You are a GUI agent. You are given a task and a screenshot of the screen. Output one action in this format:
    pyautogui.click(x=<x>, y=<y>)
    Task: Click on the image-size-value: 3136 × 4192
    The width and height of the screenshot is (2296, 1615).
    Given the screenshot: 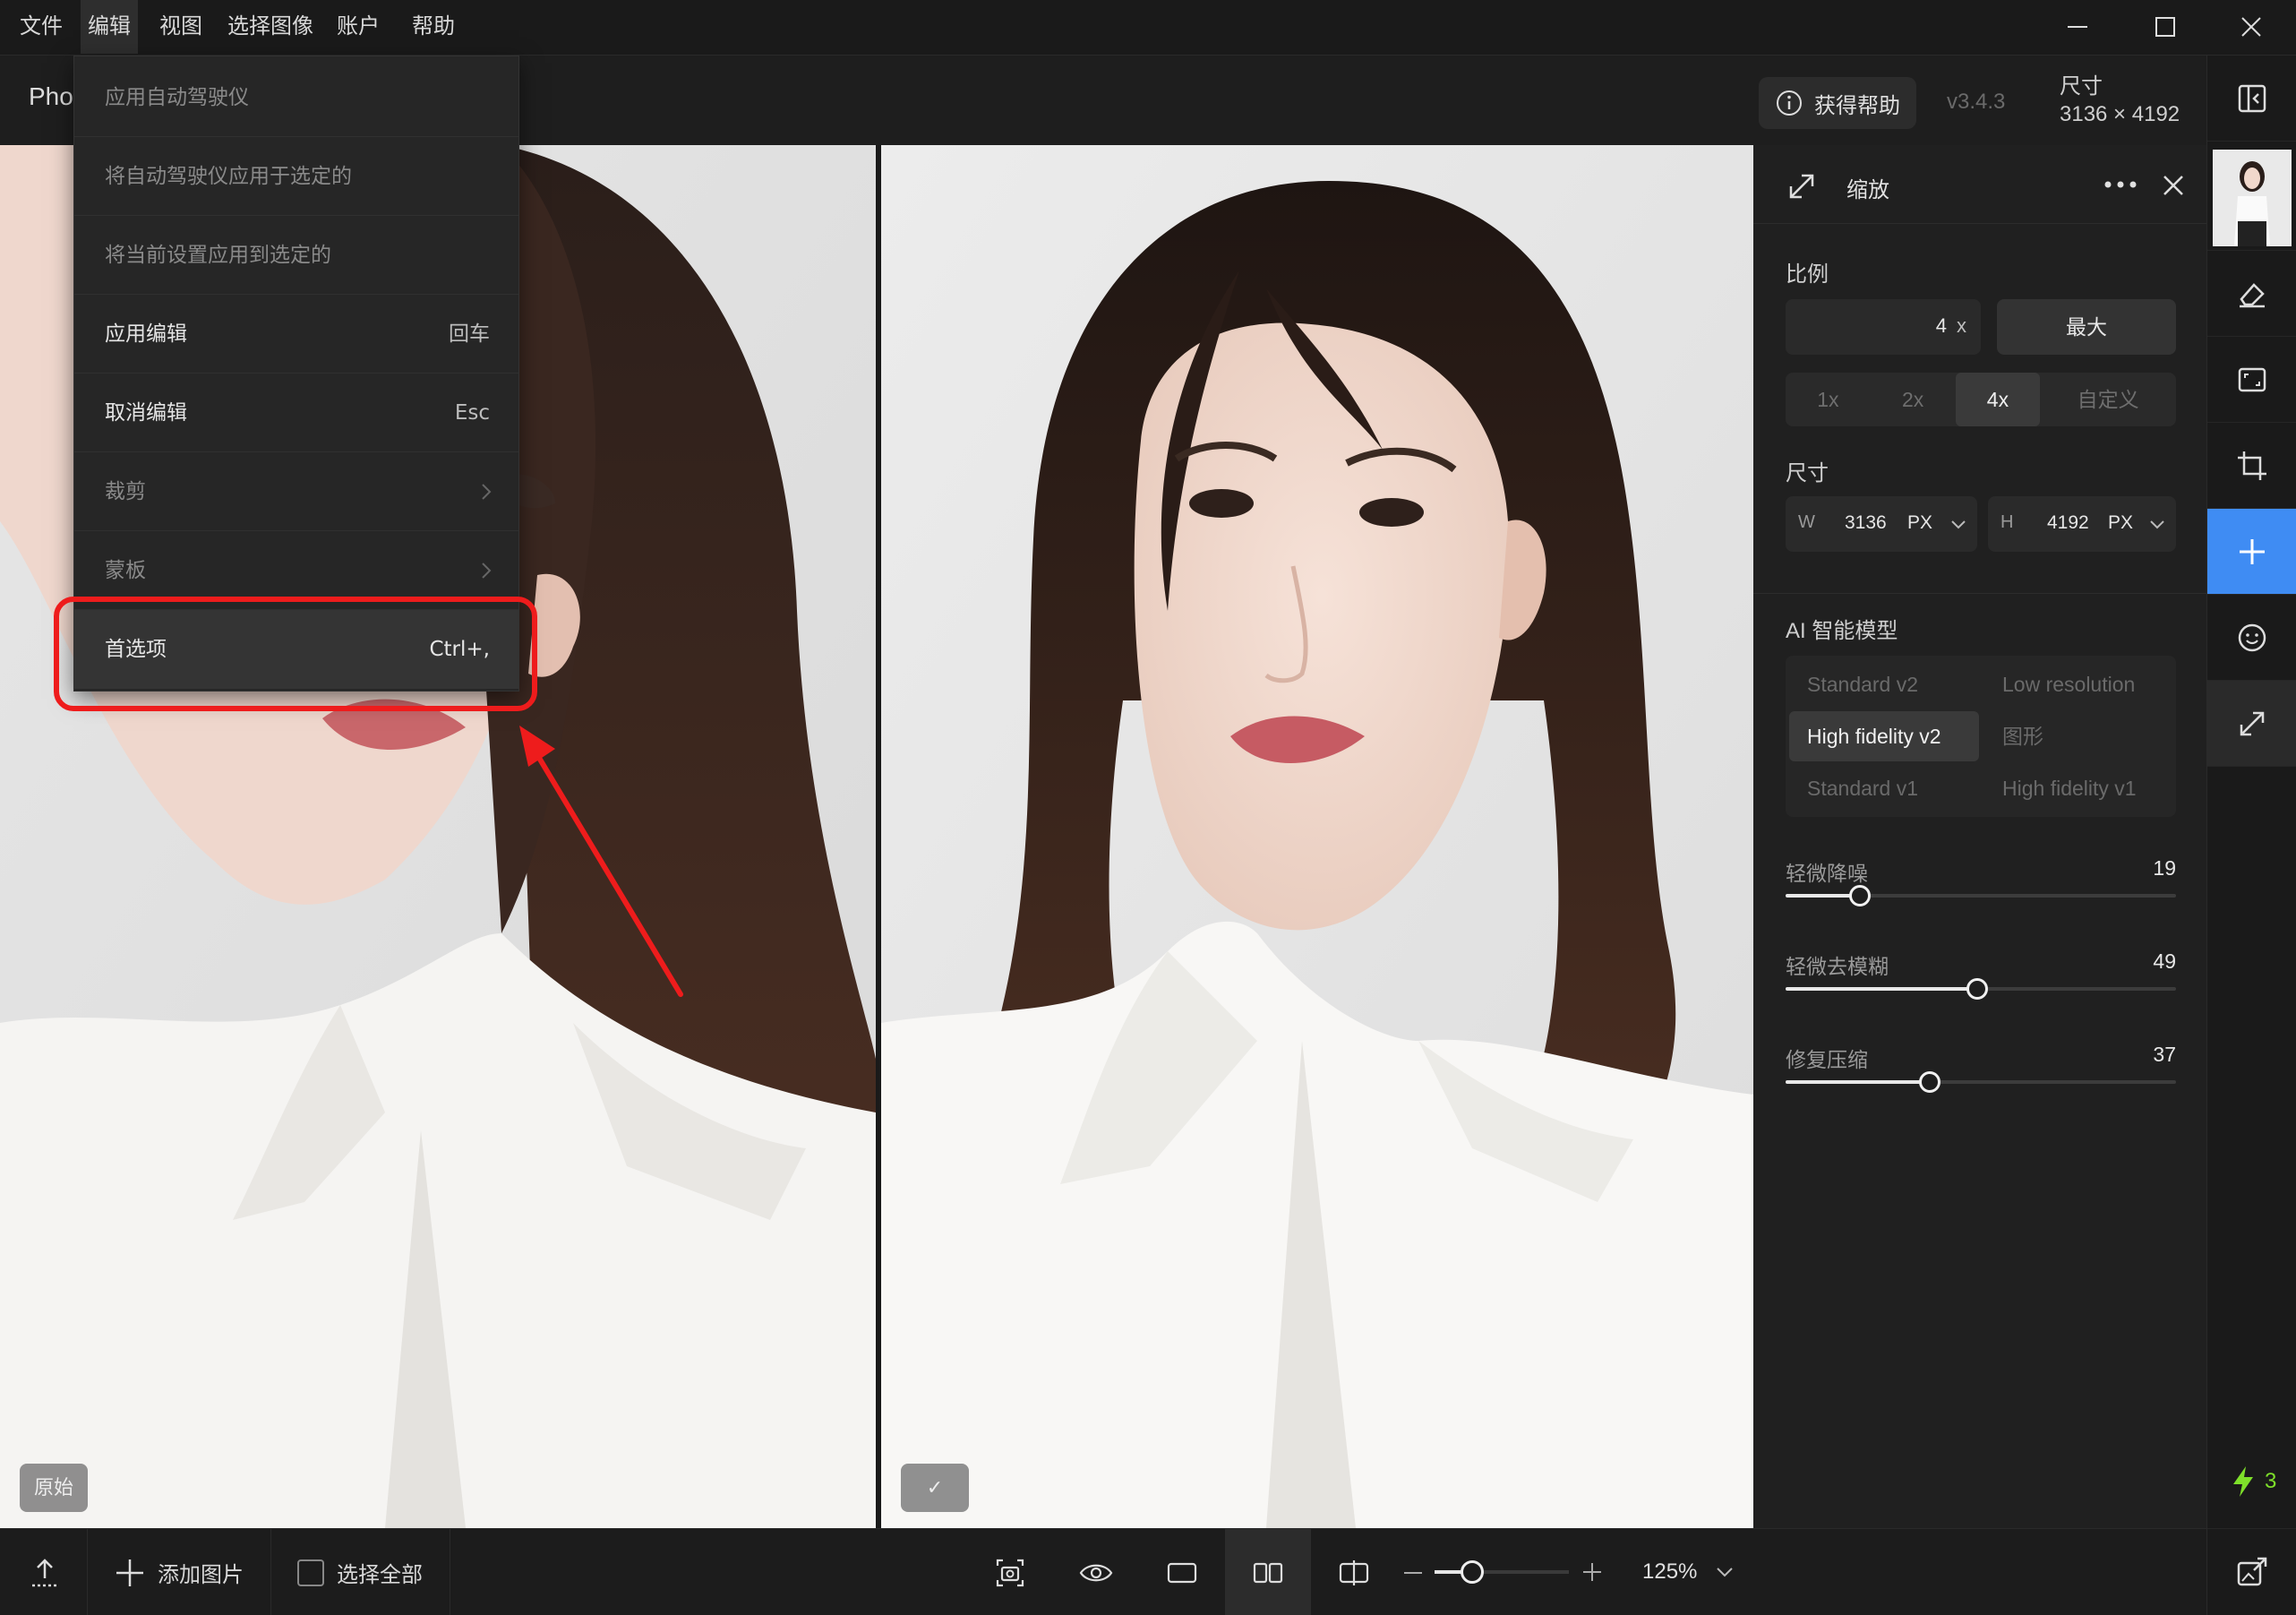 What is the action you would take?
    pyautogui.click(x=2120, y=114)
    